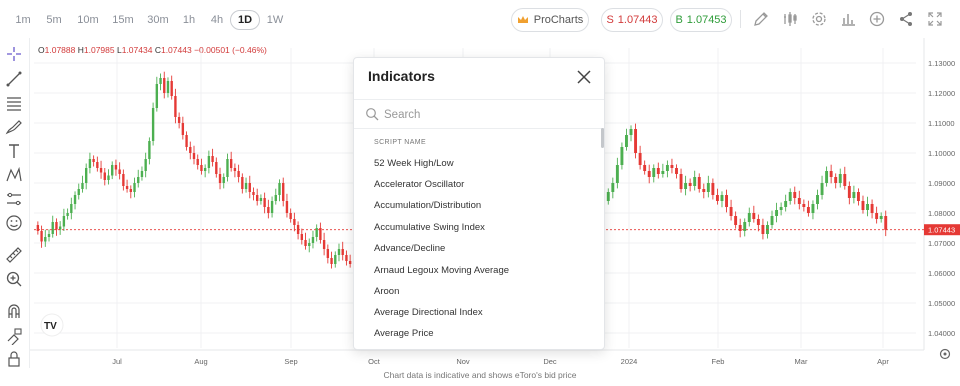 This screenshot has width=960, height=386. Describe the element at coordinates (54, 20) in the screenshot. I see `timeframe-5m: 5m` at that location.